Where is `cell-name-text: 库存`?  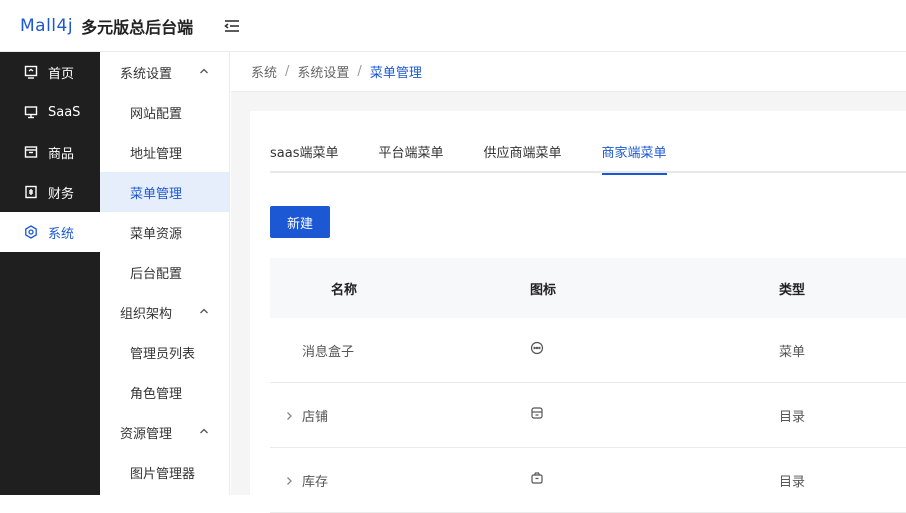
cell-name-text: 库存 is located at coordinates (315, 482).